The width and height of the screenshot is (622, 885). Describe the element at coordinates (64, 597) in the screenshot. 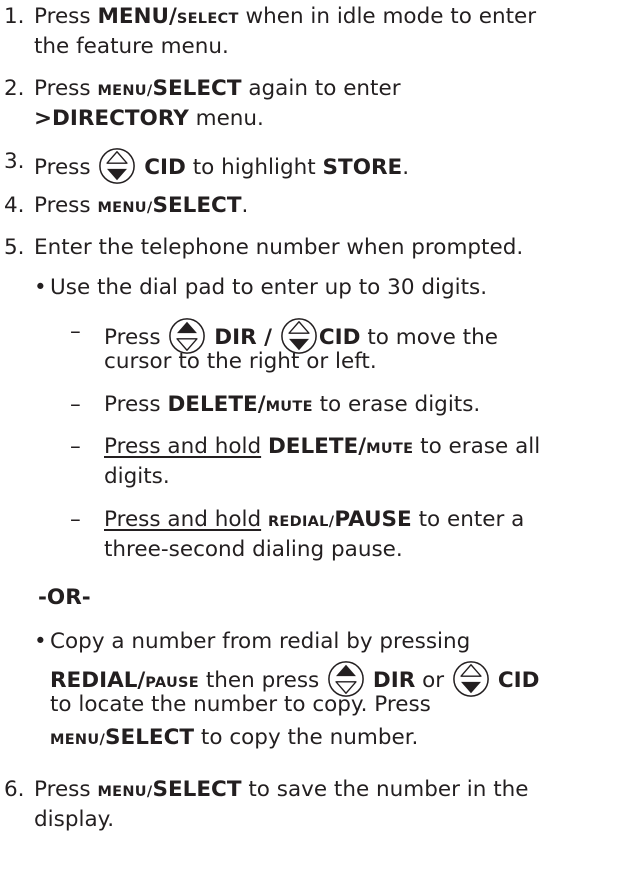

I see `or-separator: -OR-` at that location.